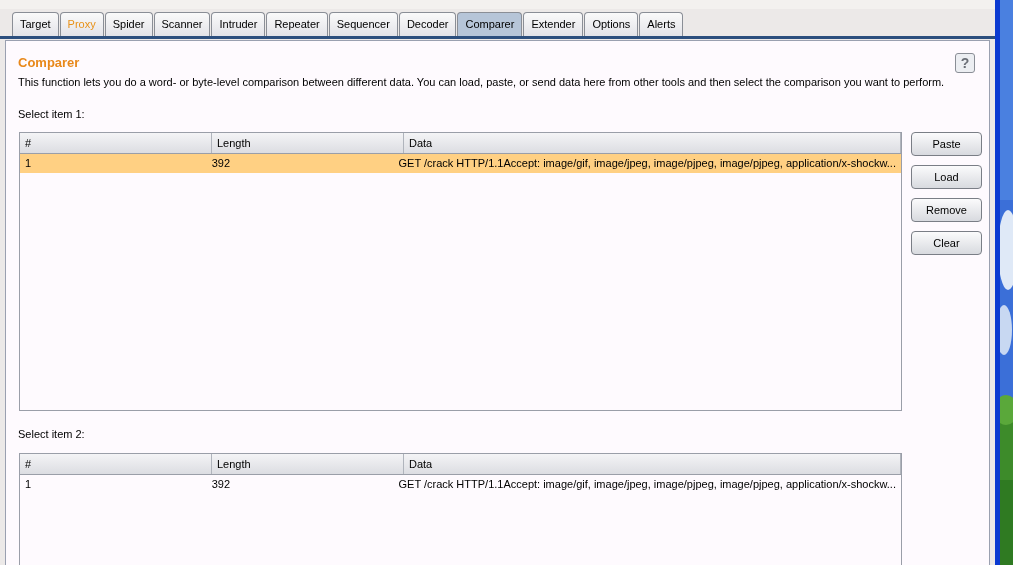 The width and height of the screenshot is (1013, 565). What do you see at coordinates (363, 24) in the screenshot?
I see `tab: Sequencer` at bounding box center [363, 24].